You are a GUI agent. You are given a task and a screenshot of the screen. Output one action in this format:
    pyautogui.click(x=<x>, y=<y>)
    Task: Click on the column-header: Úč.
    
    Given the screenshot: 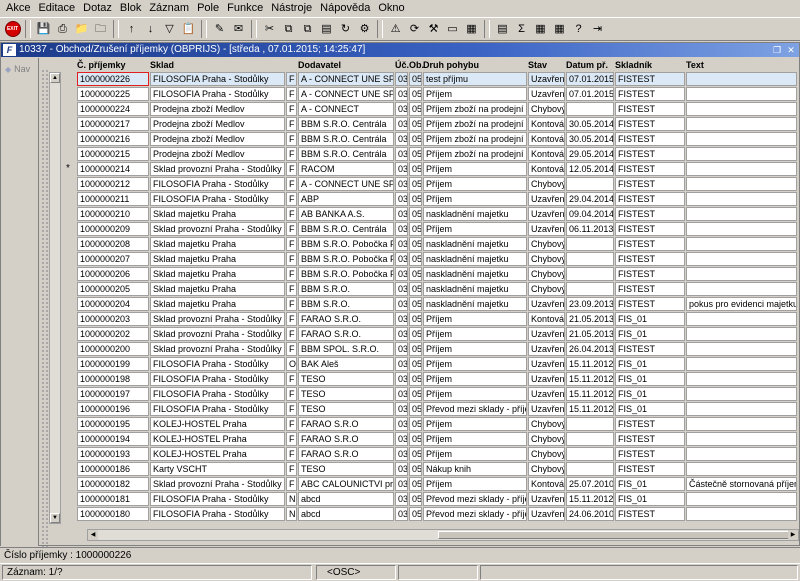 What is the action you would take?
    pyautogui.click(x=402, y=65)
    